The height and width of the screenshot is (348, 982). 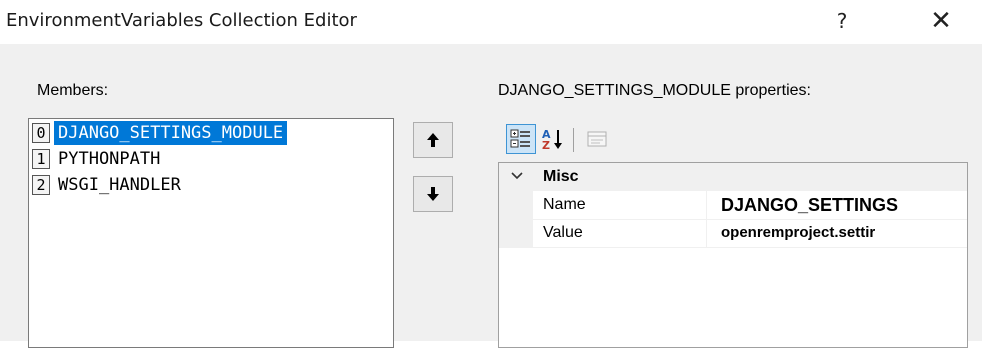 What do you see at coordinates (563, 232) in the screenshot?
I see `property-name: Value` at bounding box center [563, 232].